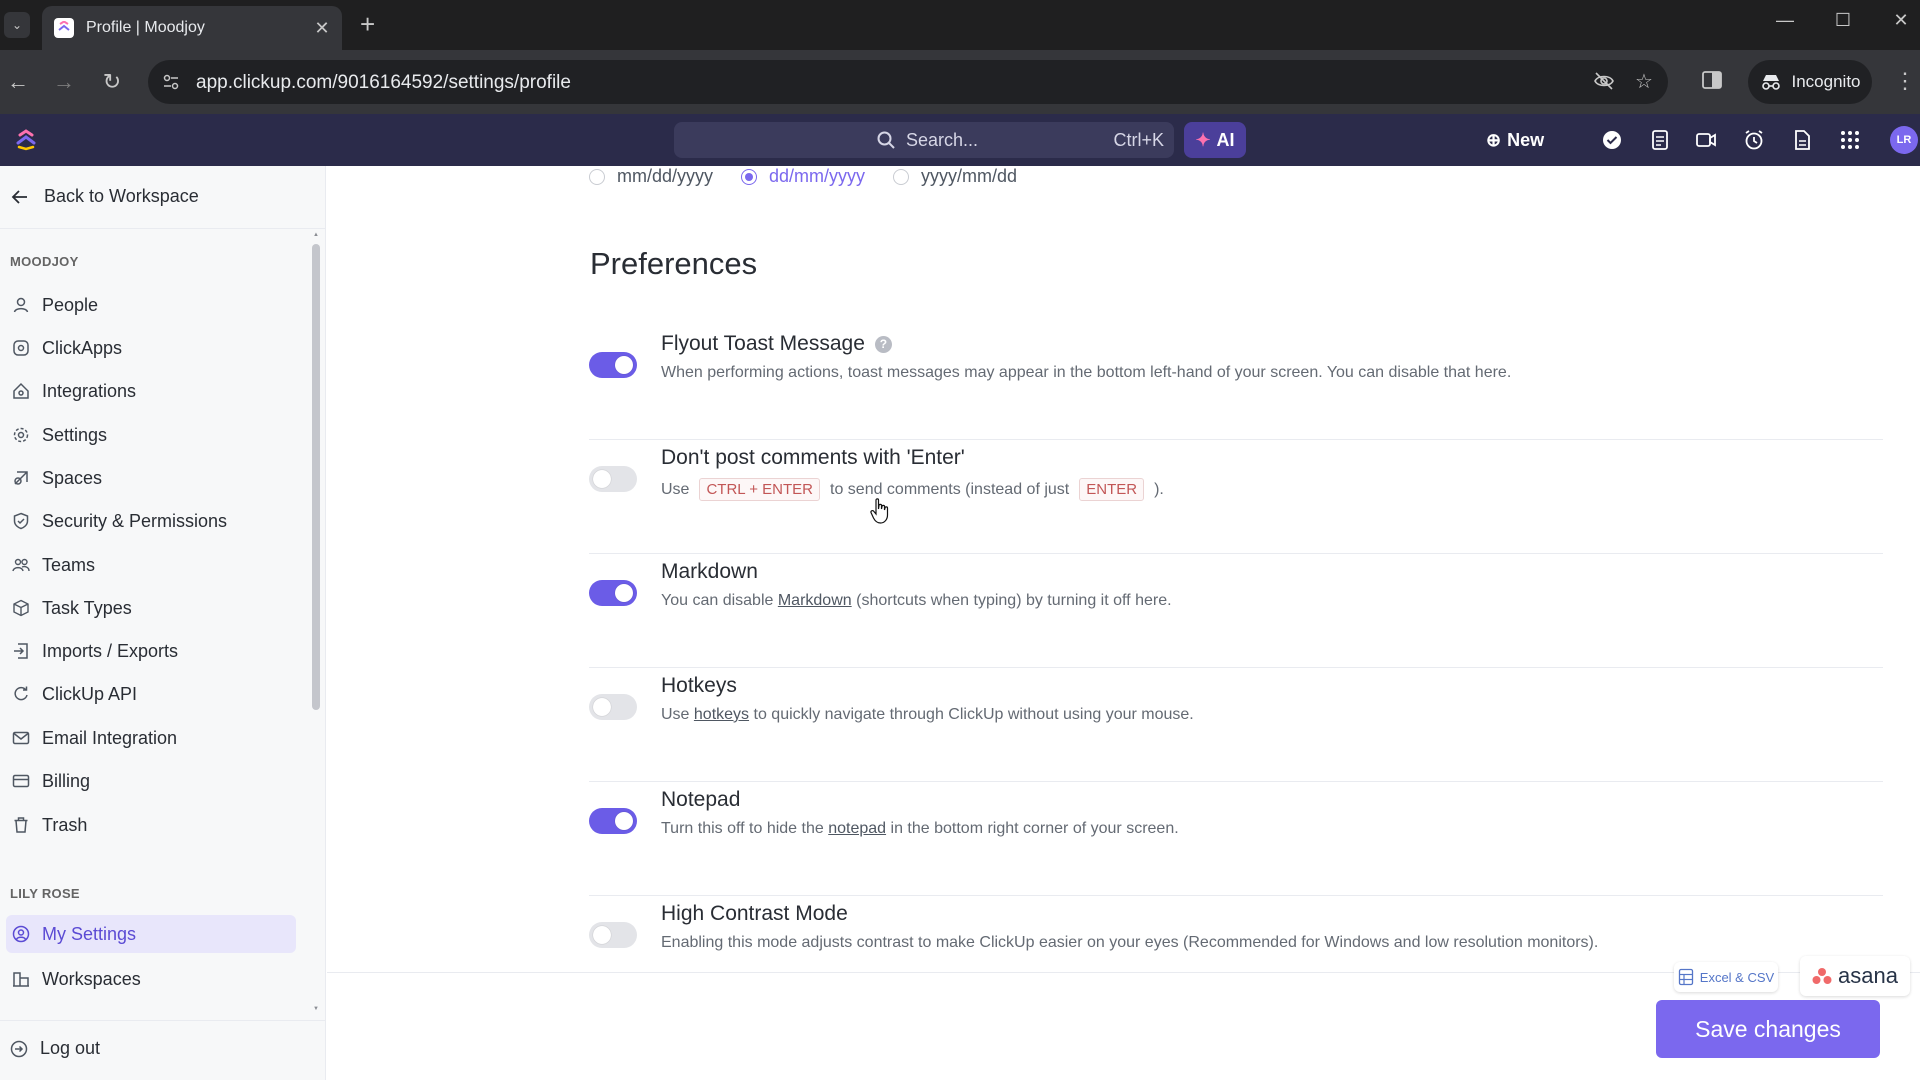 Image resolution: width=1920 pixels, height=1080 pixels. I want to click on excel-csv-label: Excel & CSV, so click(1737, 977).